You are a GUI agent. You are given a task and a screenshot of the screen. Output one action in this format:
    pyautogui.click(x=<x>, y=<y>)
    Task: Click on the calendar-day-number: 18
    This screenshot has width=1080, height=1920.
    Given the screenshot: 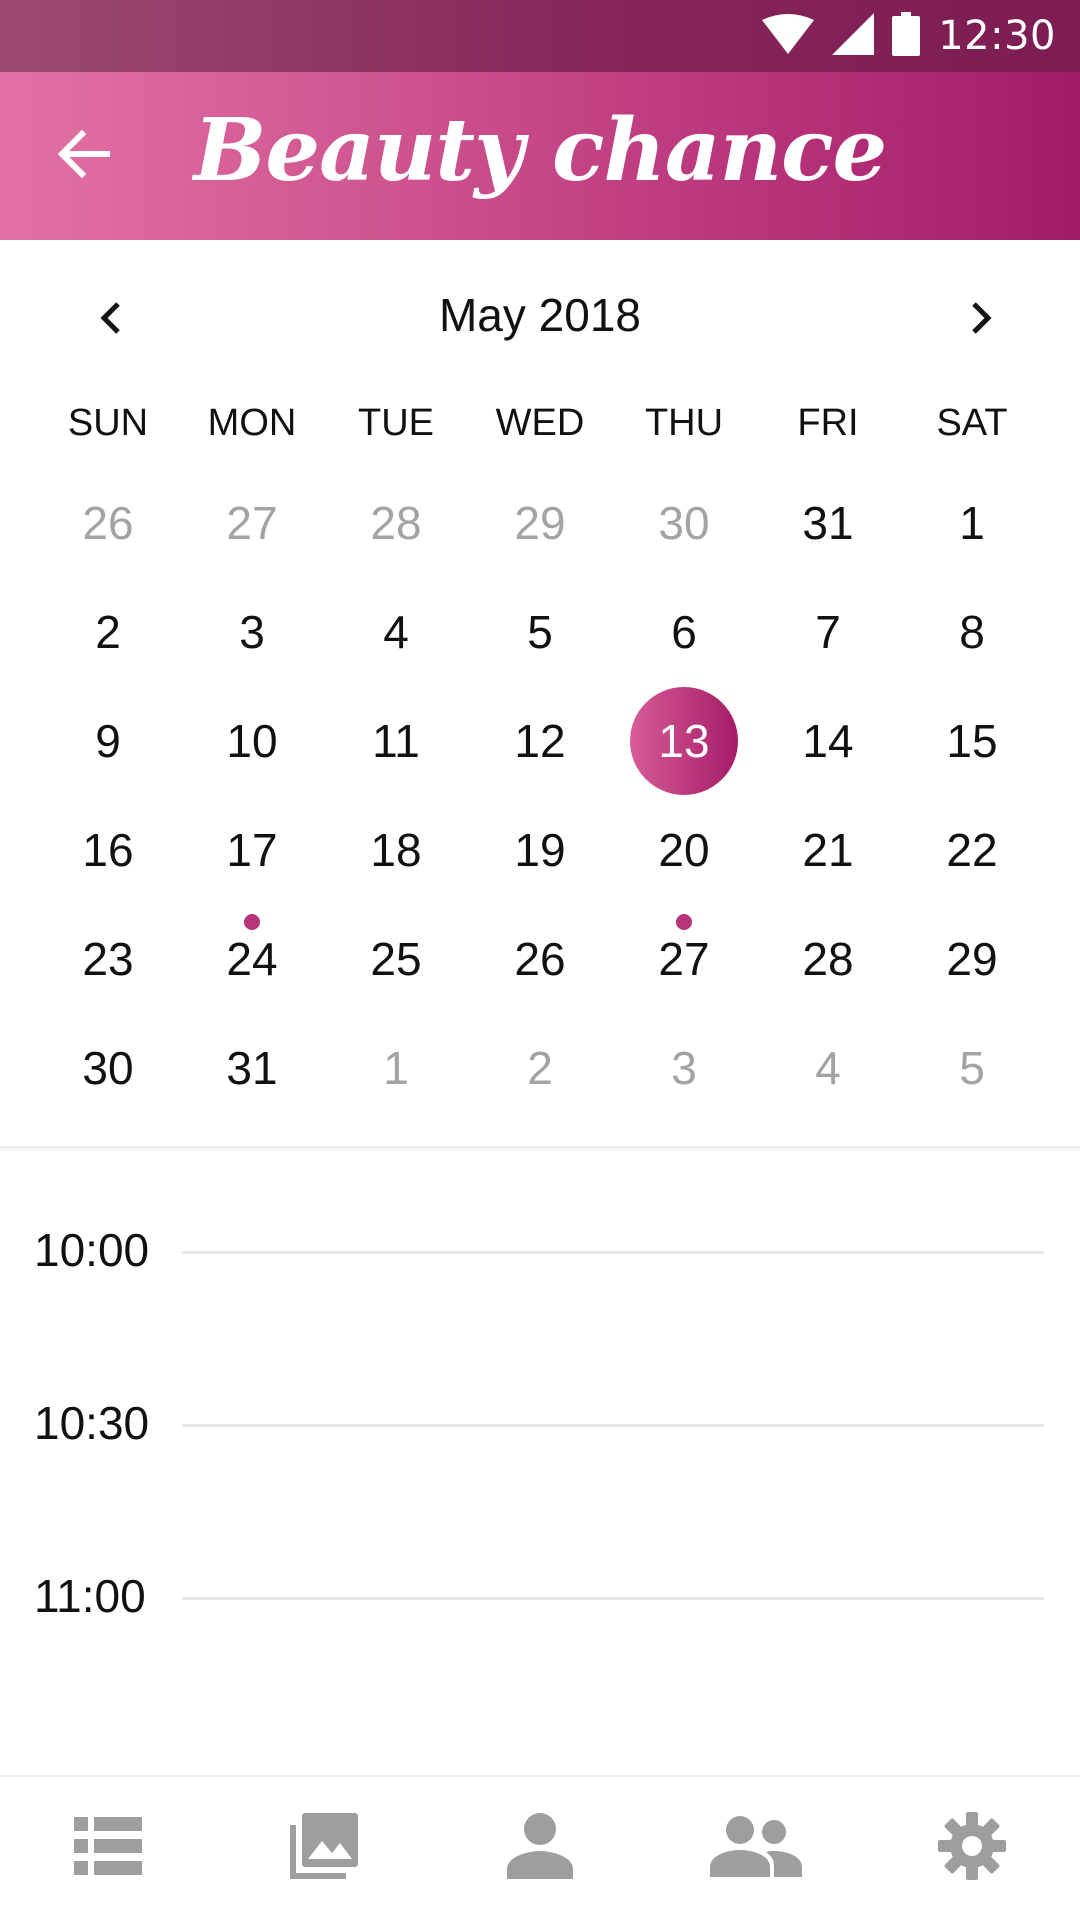 What is the action you would take?
    pyautogui.click(x=396, y=849)
    